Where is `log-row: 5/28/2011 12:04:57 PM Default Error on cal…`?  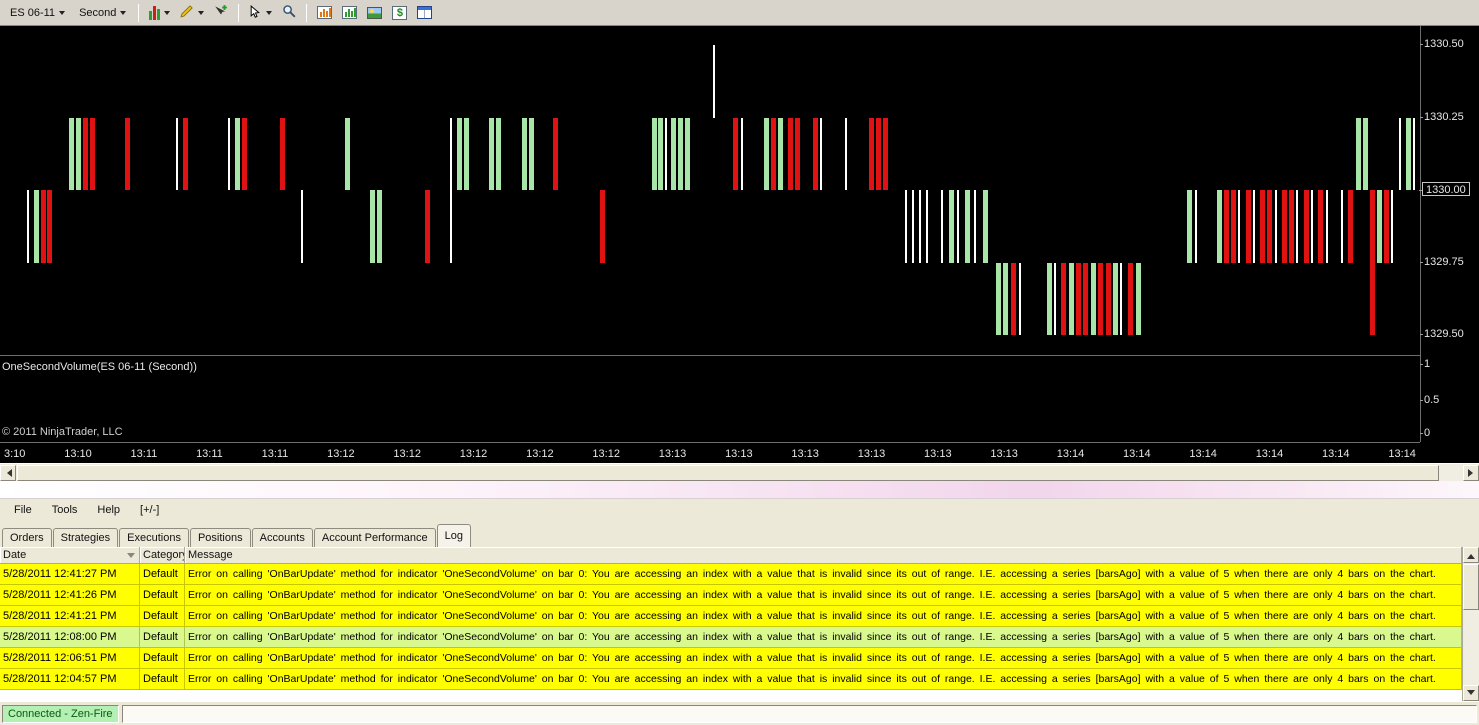 log-row: 5/28/2011 12:04:57 PM Default Error on cal… is located at coordinates (731, 679).